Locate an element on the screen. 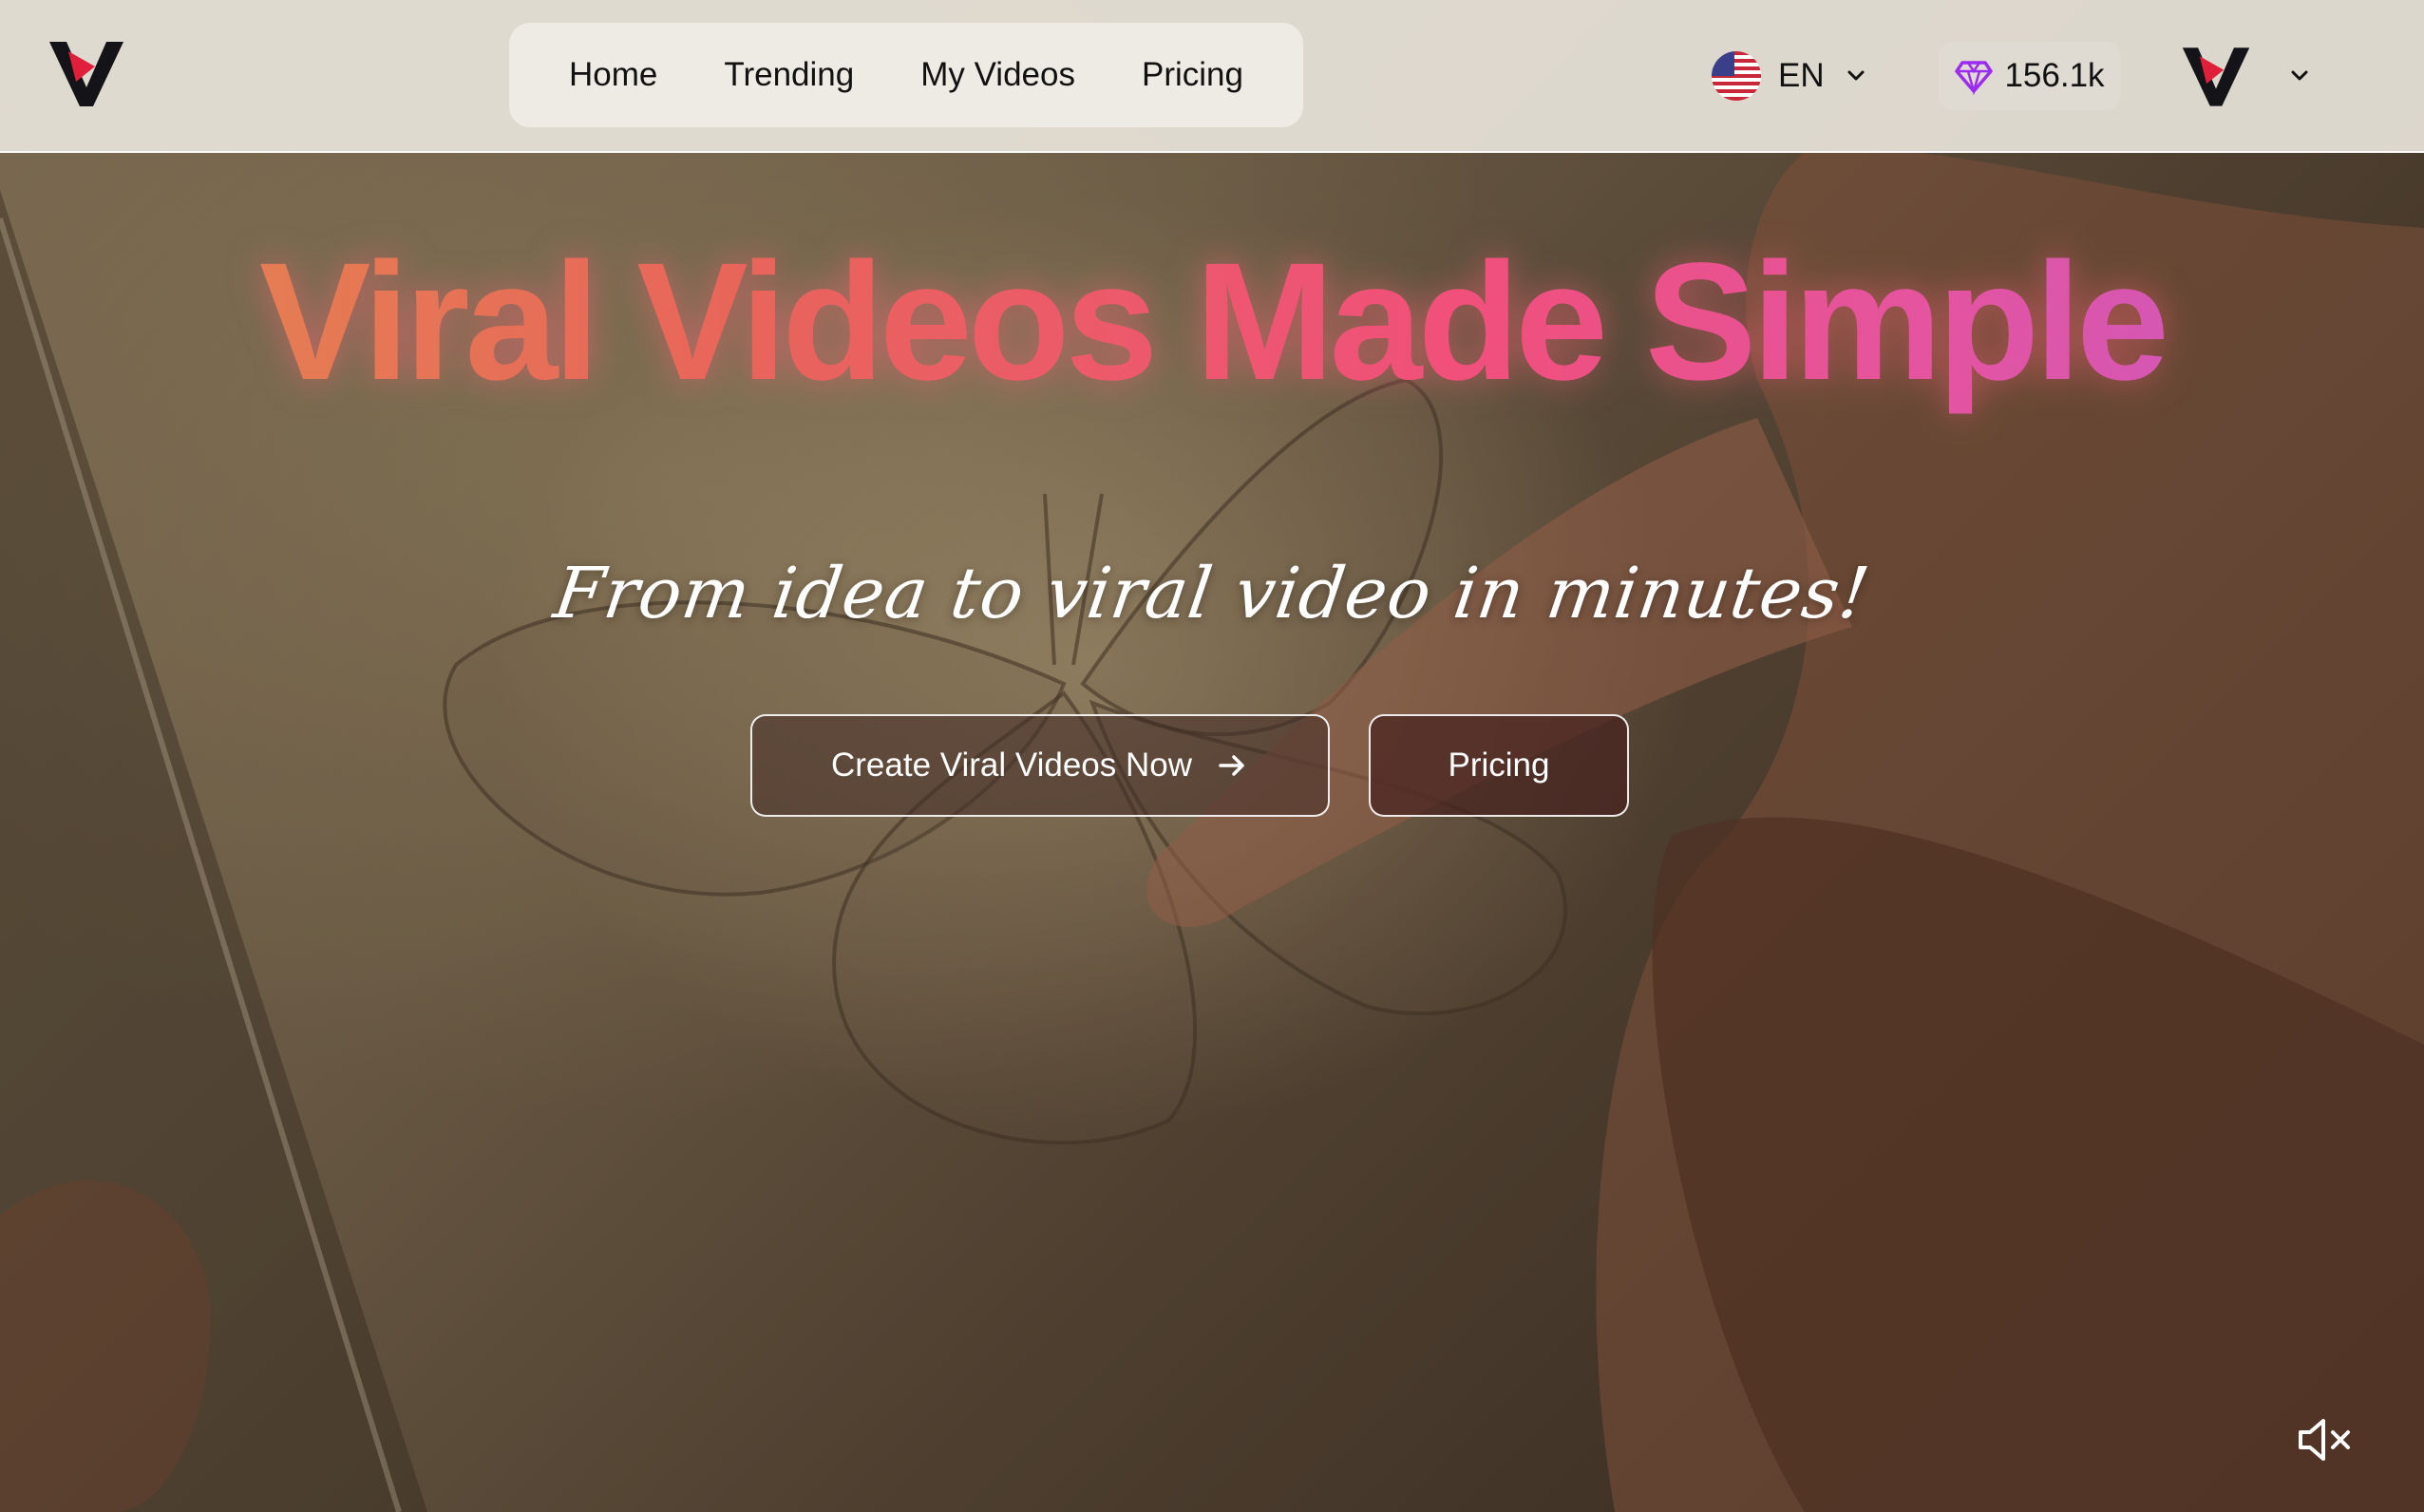 The width and height of the screenshot is (2424, 1512). diamond-icon is located at coordinates (1974, 76).